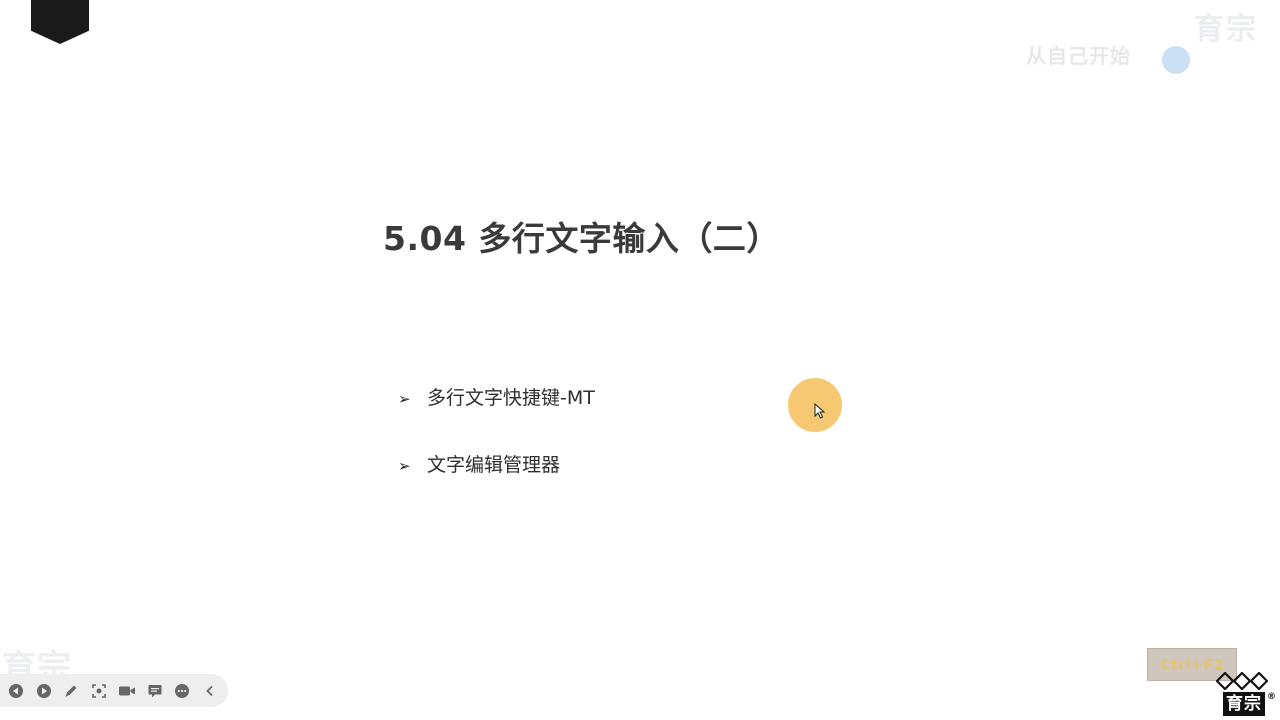 The width and height of the screenshot is (1280, 720). I want to click on bullet-text: 文字编辑管理器, so click(494, 465).